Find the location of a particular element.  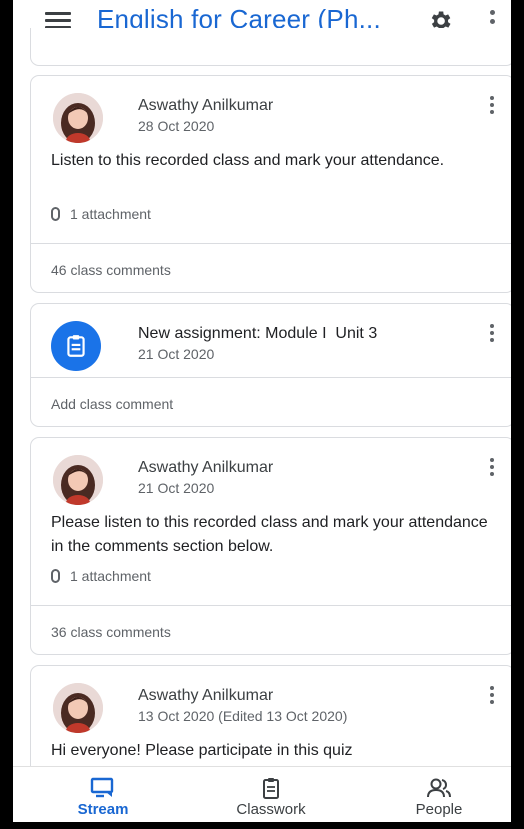

class-comments-link: 46 class comments is located at coordinates (111, 270).